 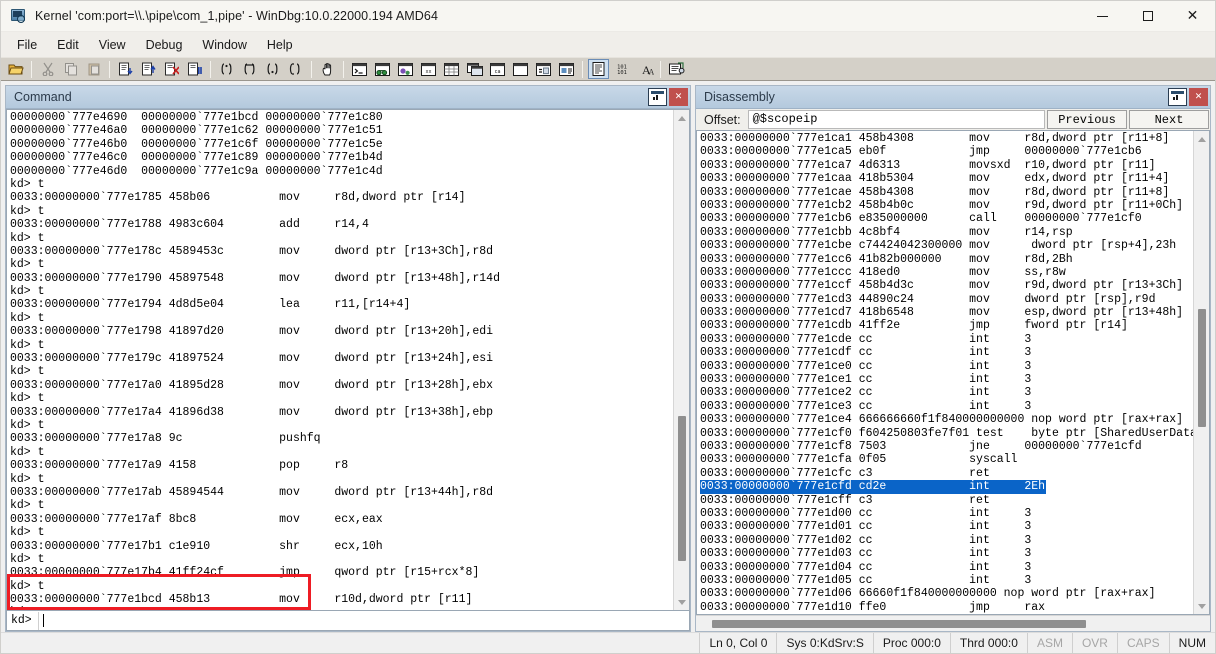 I want to click on menu-help: Help, so click(x=280, y=45).